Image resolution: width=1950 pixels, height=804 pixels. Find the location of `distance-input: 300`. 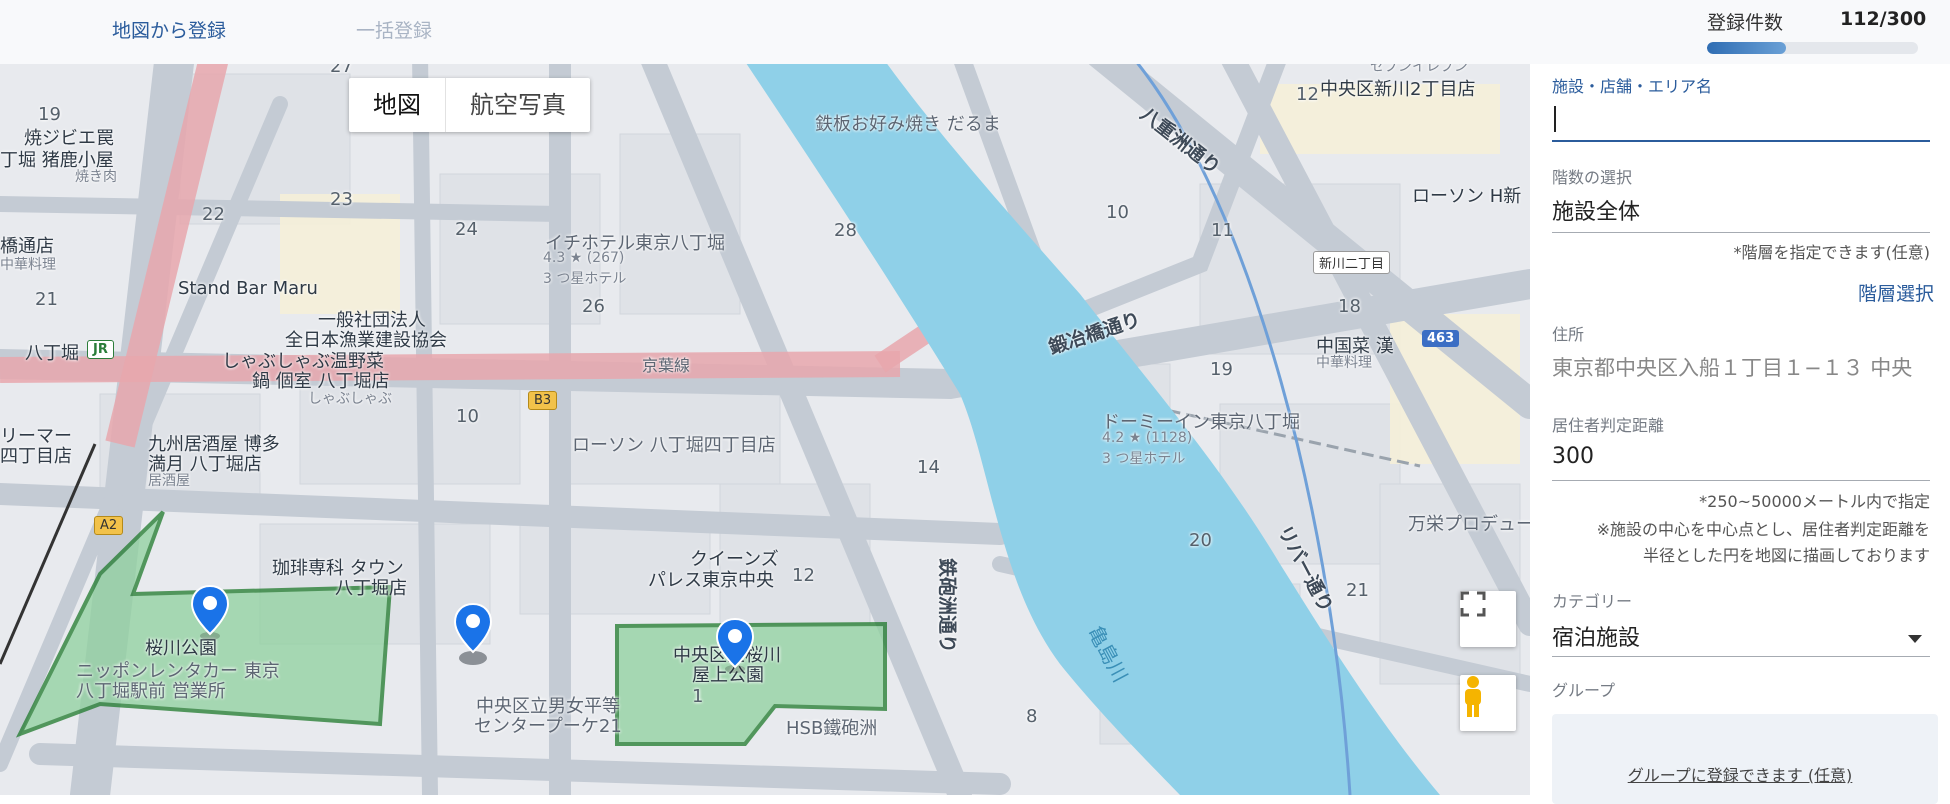

distance-input: 300 is located at coordinates (1573, 456).